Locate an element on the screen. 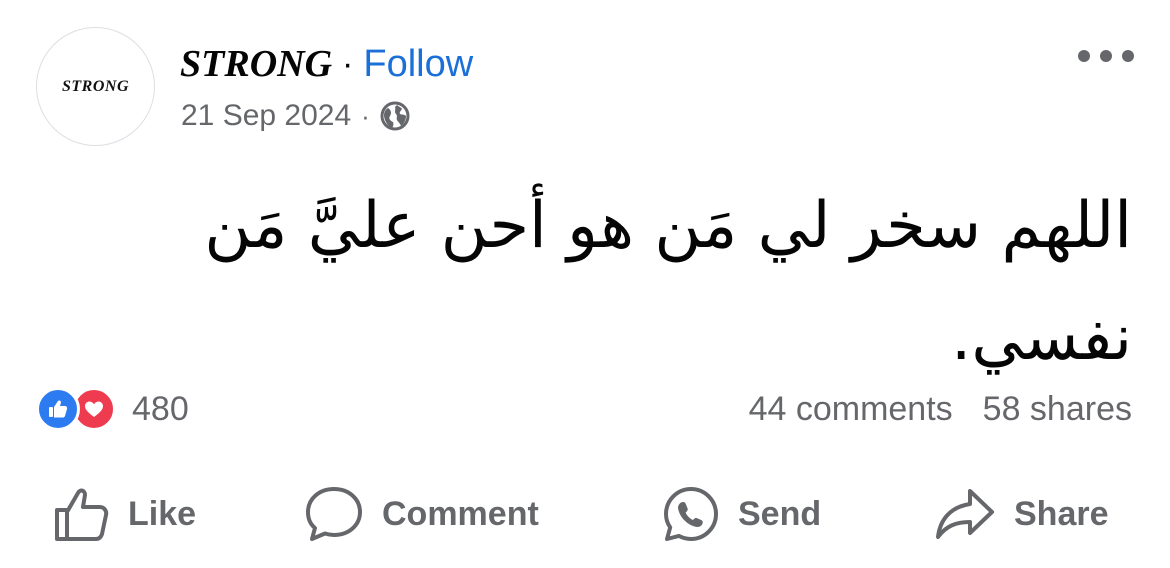 This screenshot has width=1170, height=568. whatsapp-icon is located at coordinates (691, 514).